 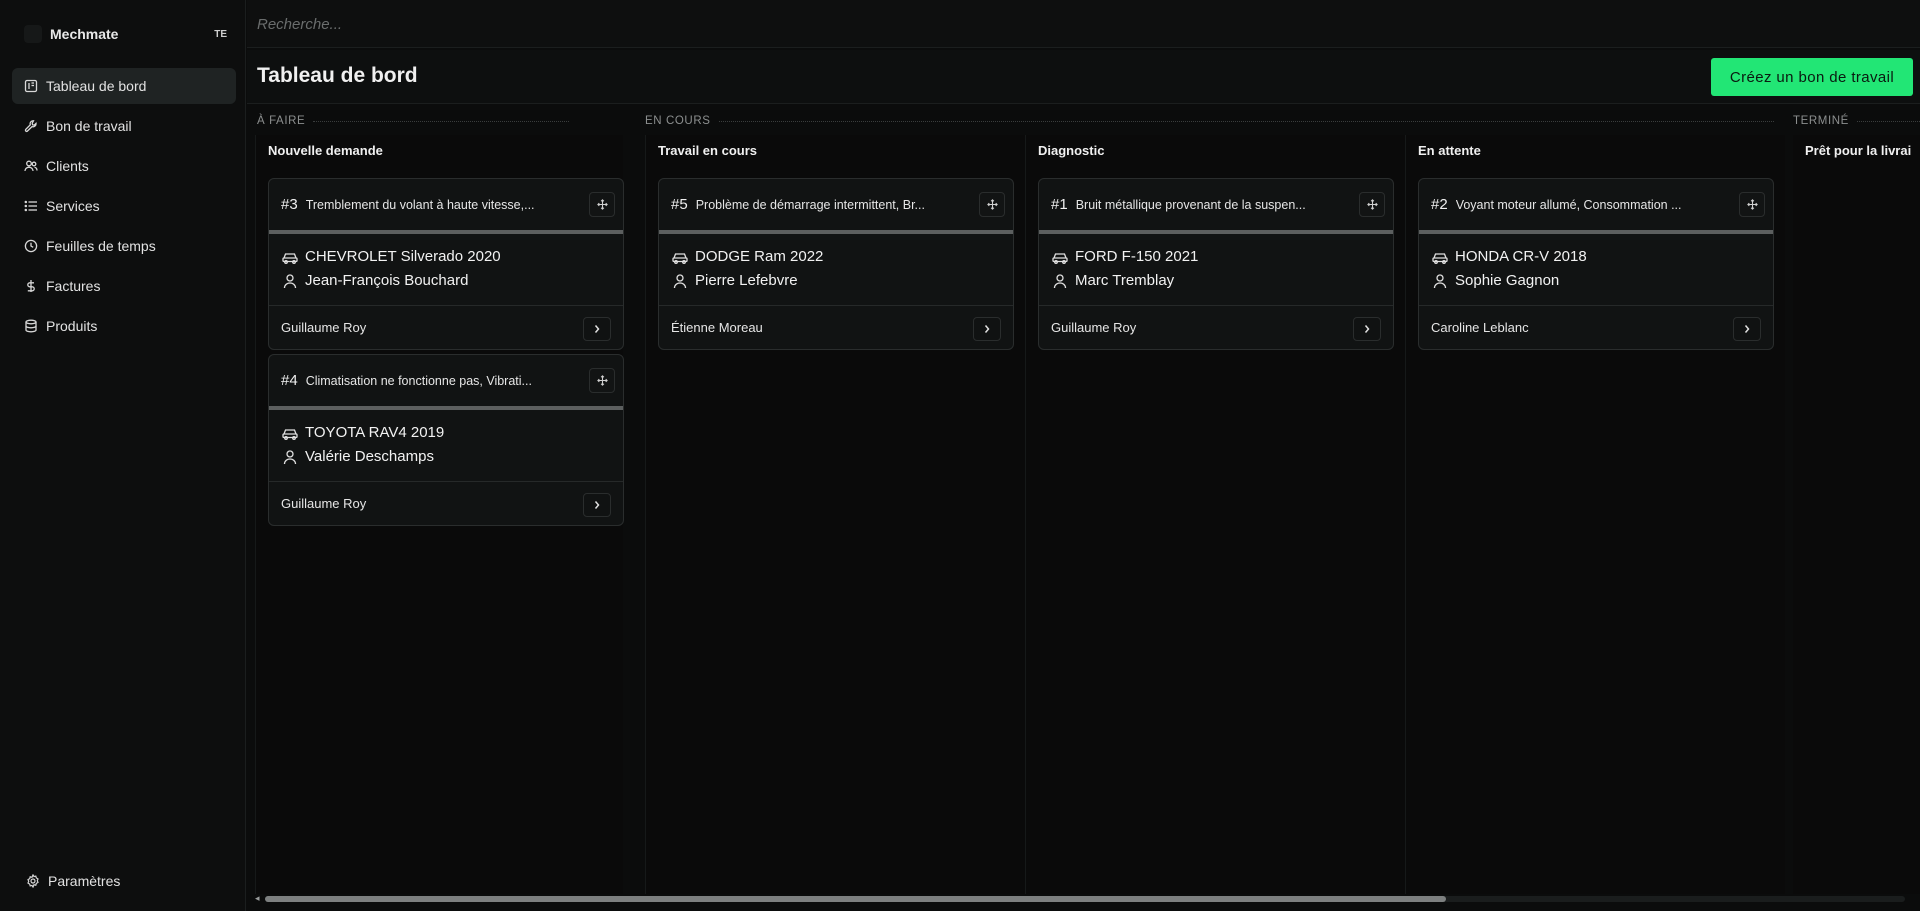 What do you see at coordinates (67, 166) in the screenshot?
I see `sidebar-item-label: Clients` at bounding box center [67, 166].